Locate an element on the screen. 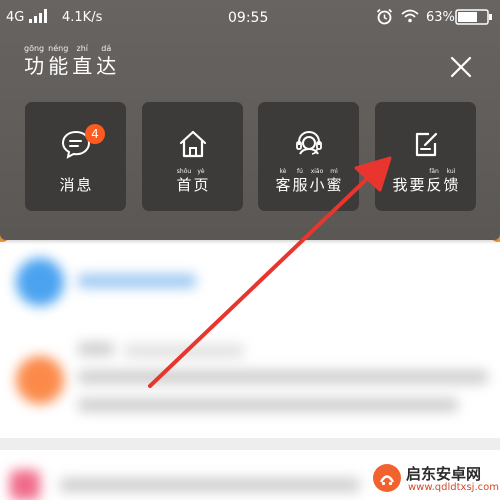  tile-label: kè 客 fú 服 xiǎo 小 mì 蜜 is located at coordinates (308, 181).